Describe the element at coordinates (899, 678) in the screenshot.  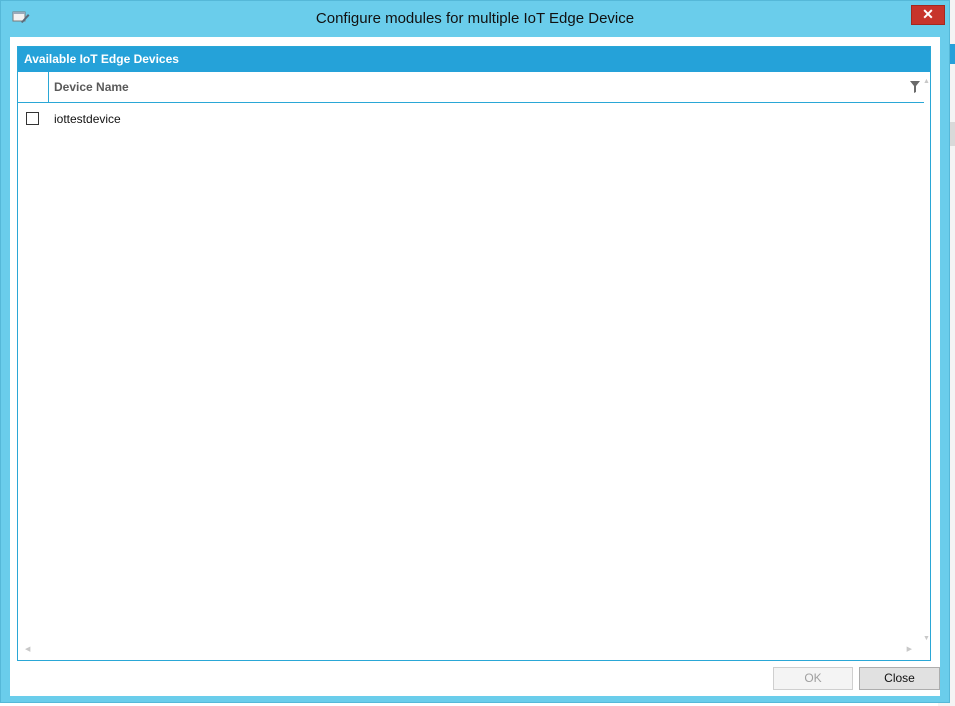
I see `close-button: Close` at that location.